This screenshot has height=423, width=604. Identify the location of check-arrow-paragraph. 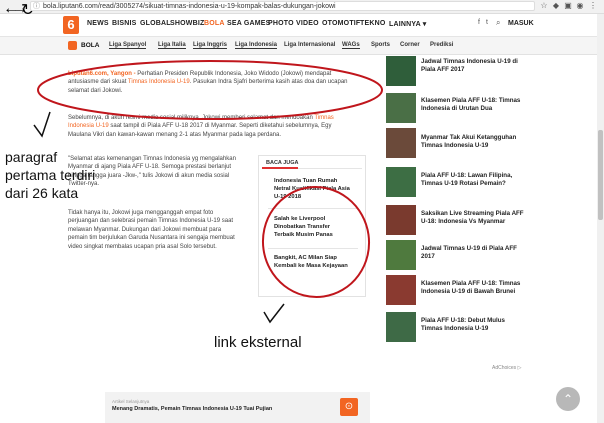
(42, 124).